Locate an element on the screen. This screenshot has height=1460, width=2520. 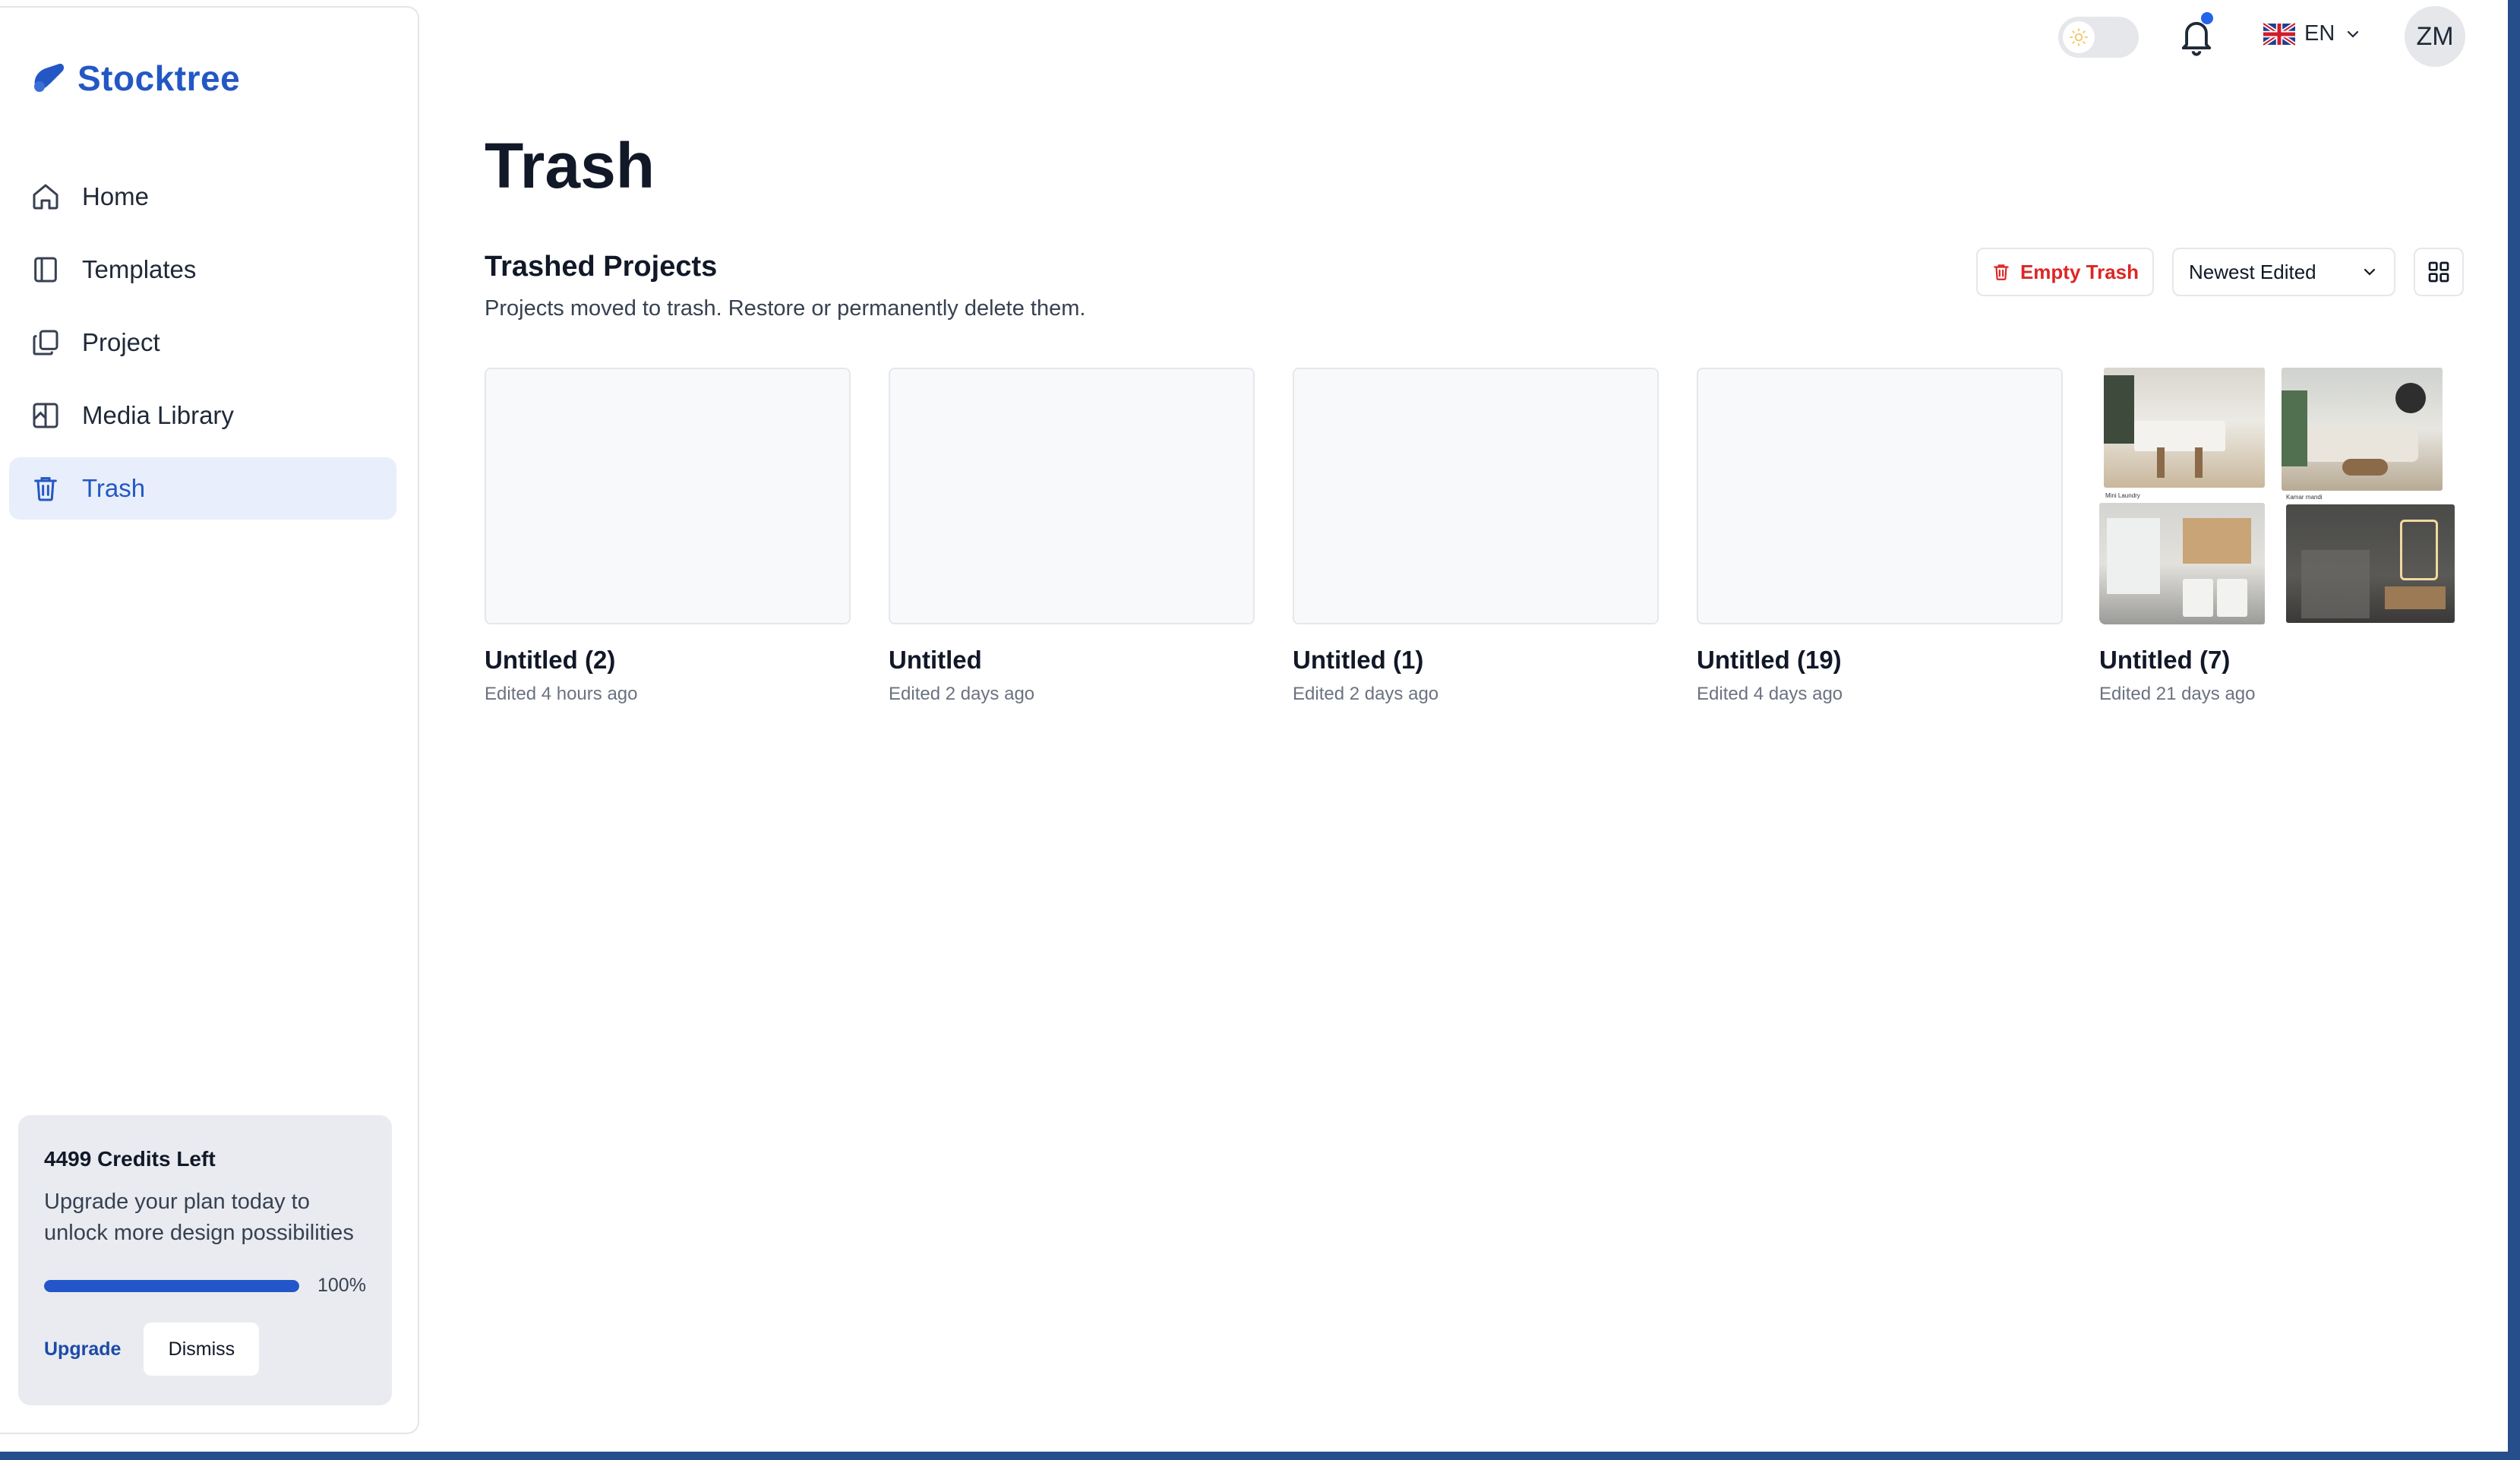
sidebar-item-label: Project is located at coordinates (121, 342).